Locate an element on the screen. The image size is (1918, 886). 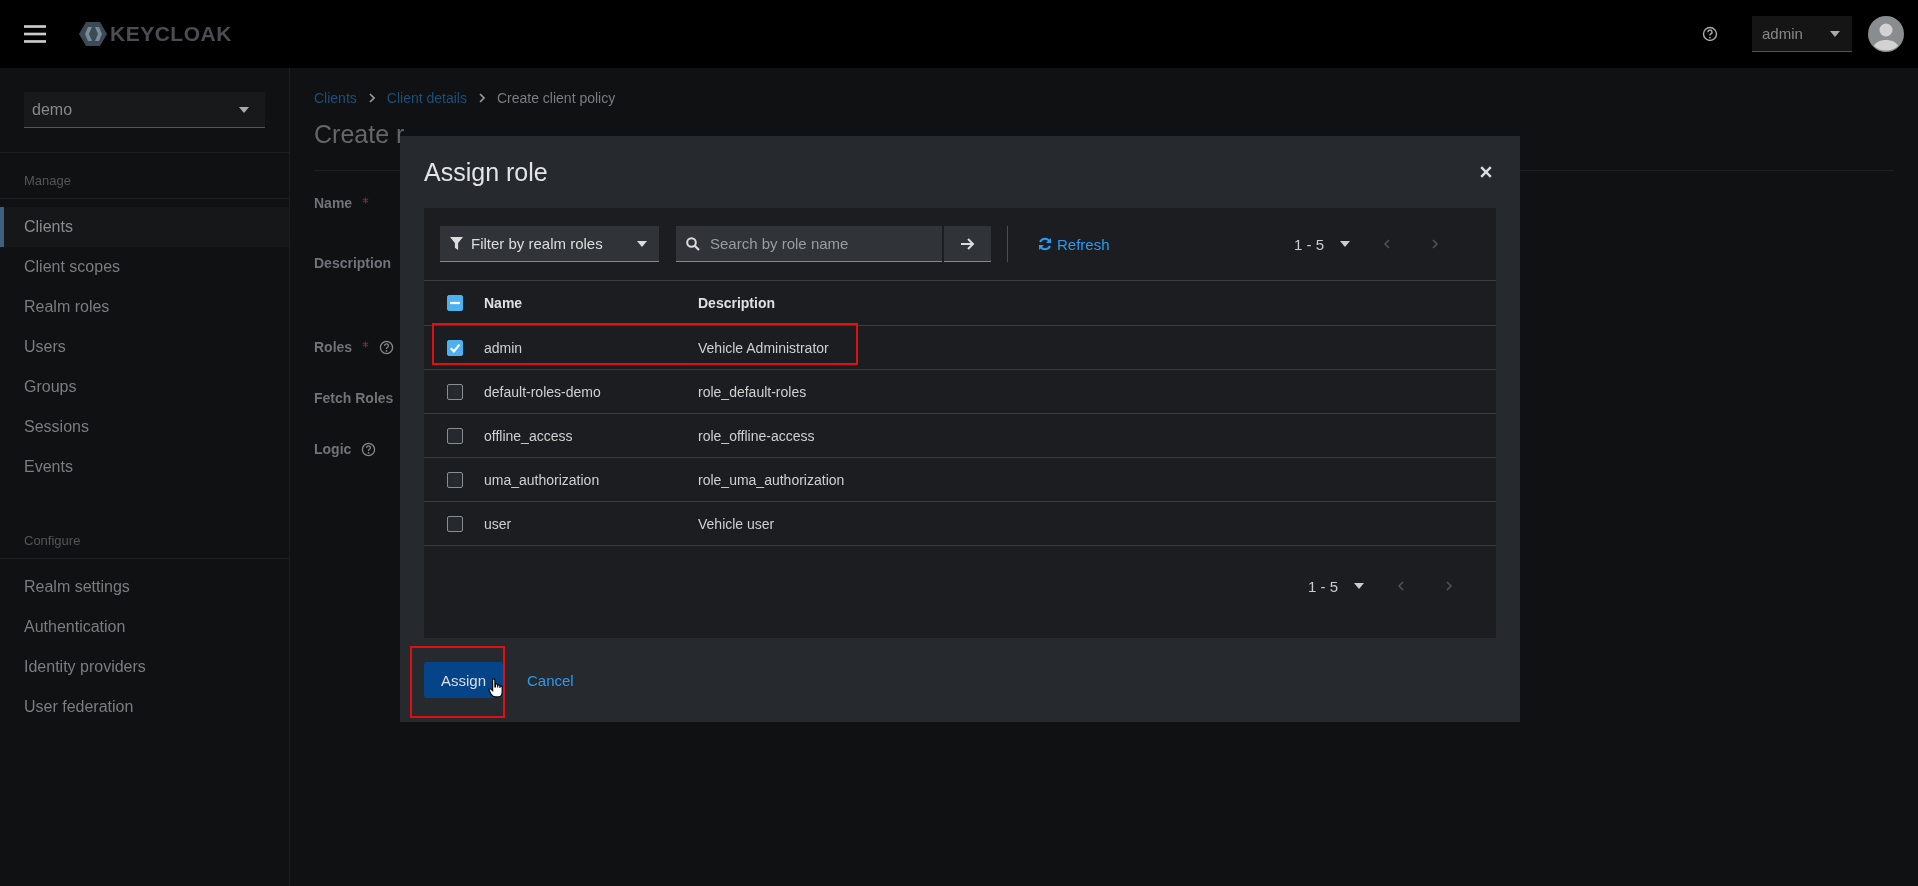
search-box: Search by role name is located at coordinates (809, 244).